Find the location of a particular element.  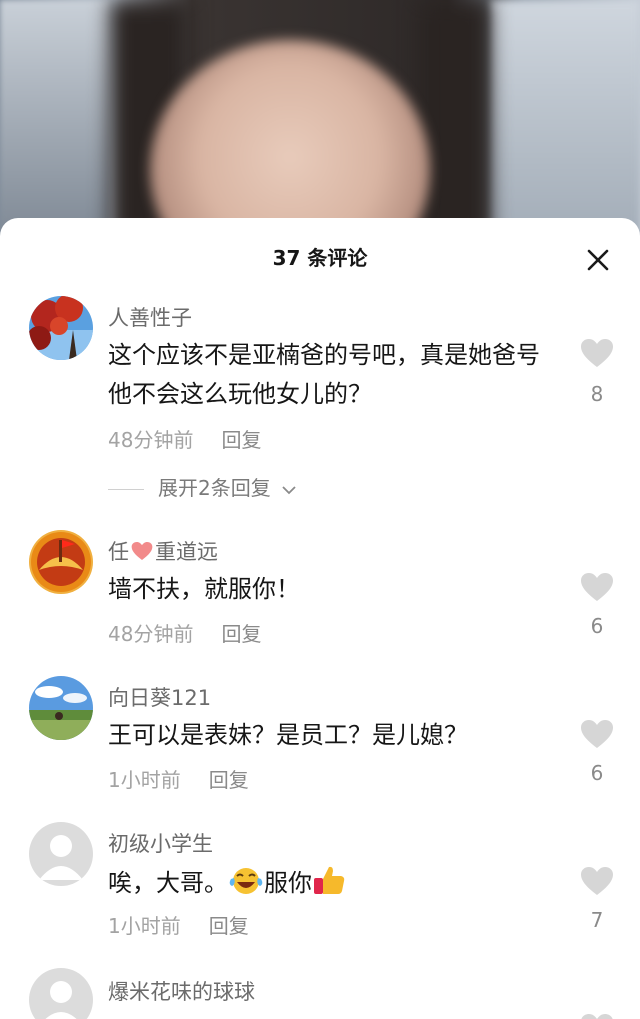

comment-author: 爆米花味的球球 is located at coordinates (181, 991).